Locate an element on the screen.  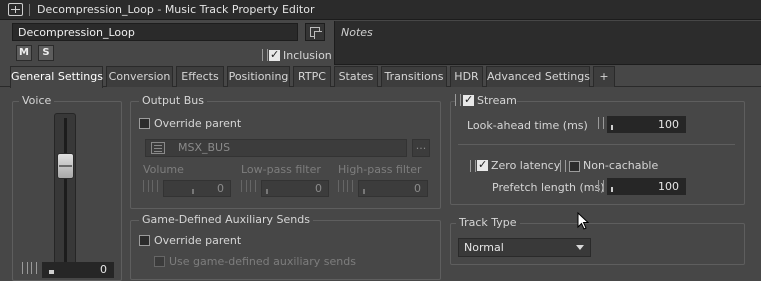
aux-sends-override-label: Override parent is located at coordinates (198, 240).